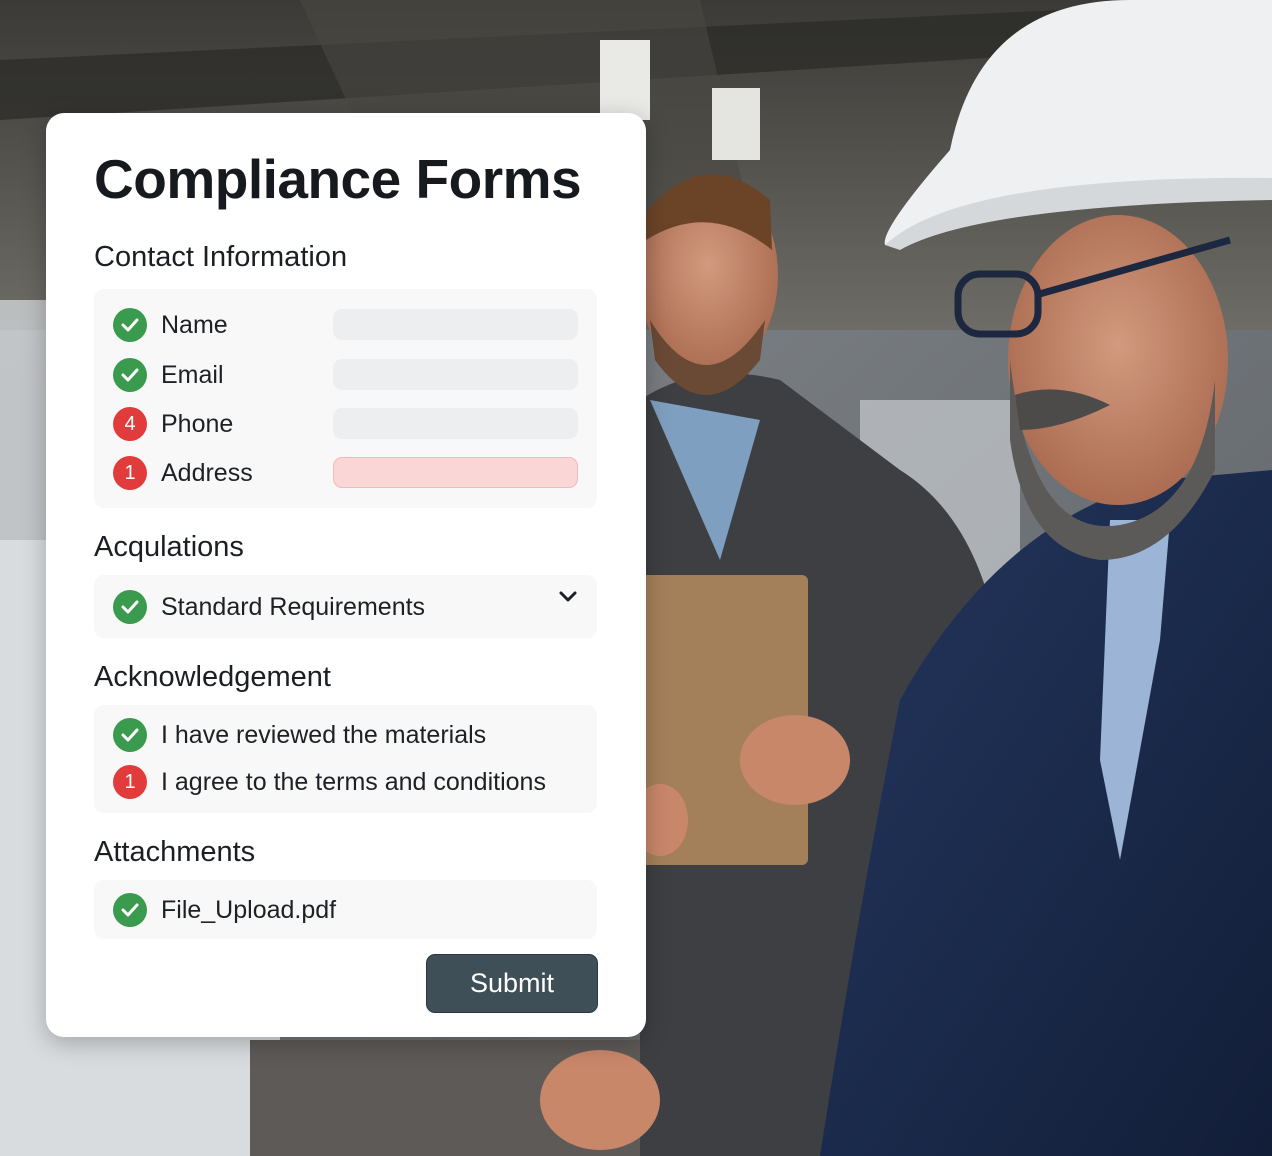 The image size is (1272, 1156). I want to click on attachment-file-row: File_Upload.pdf, so click(345, 910).